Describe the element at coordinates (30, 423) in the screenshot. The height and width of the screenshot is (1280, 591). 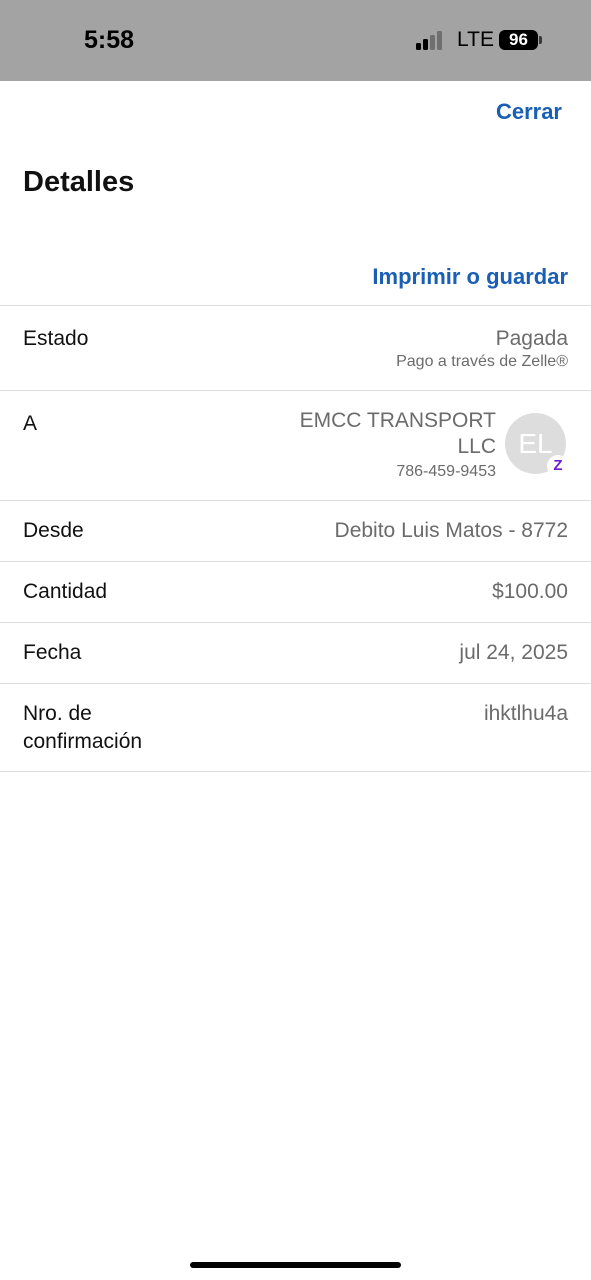
I see `recipient-label: A` at that location.